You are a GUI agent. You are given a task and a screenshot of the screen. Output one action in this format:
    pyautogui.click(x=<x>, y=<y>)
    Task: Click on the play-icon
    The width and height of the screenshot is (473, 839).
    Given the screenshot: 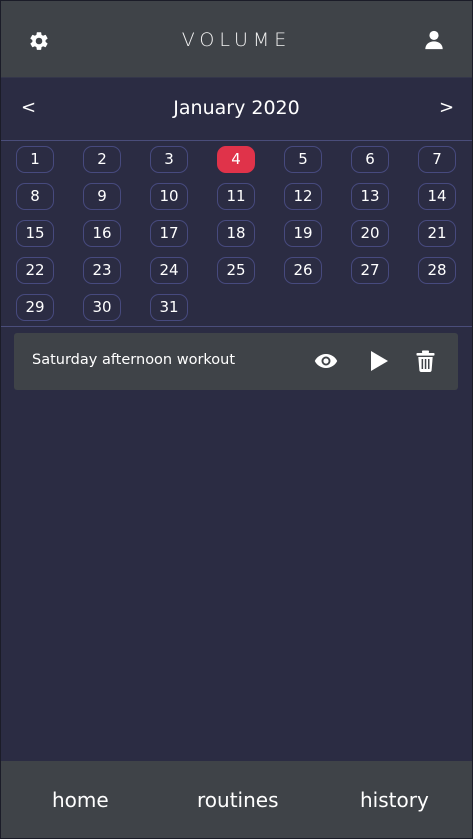 What is the action you would take?
    pyautogui.click(x=379, y=361)
    